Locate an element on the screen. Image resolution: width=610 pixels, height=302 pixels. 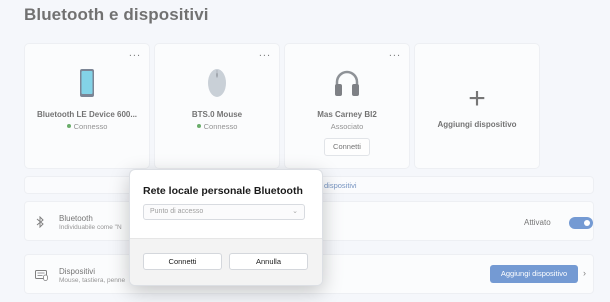
cancel-dialog-button: Annulla is located at coordinates (268, 261).